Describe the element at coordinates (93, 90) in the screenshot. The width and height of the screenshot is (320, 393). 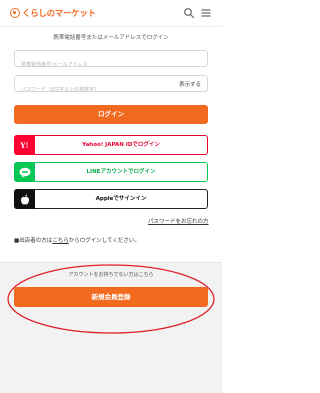
I see `password-input` at that location.